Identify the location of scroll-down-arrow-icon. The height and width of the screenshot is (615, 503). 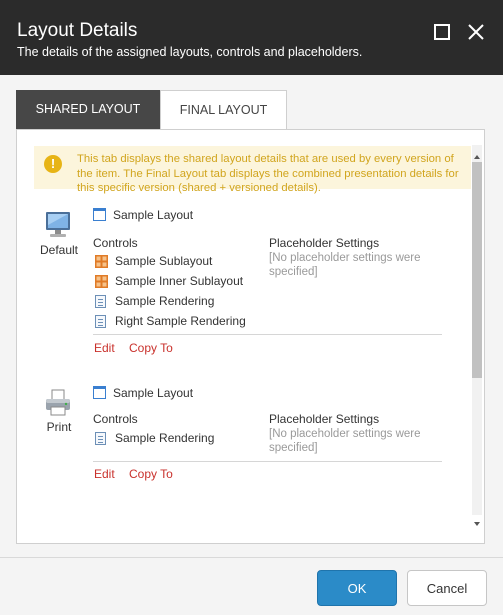
(477, 520).